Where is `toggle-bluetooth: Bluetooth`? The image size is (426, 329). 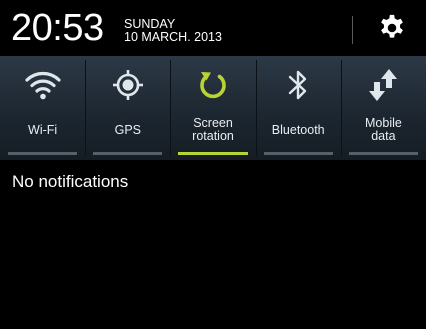
toggle-bluetooth: Bluetooth is located at coordinates (298, 108).